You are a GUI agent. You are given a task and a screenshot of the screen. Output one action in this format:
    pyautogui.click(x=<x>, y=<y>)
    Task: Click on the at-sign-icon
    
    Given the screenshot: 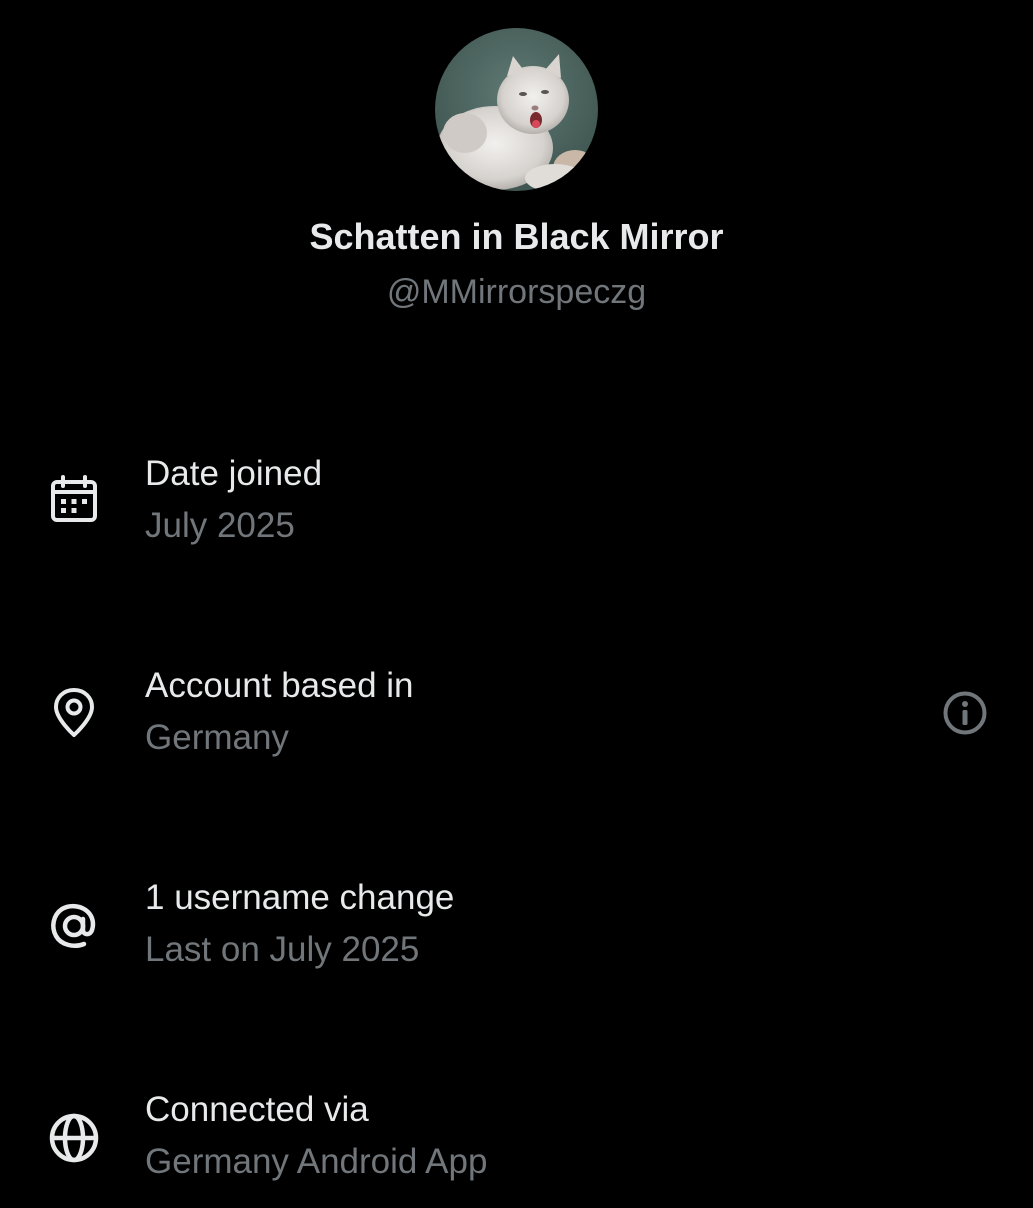 What is the action you would take?
    pyautogui.click(x=74, y=926)
    